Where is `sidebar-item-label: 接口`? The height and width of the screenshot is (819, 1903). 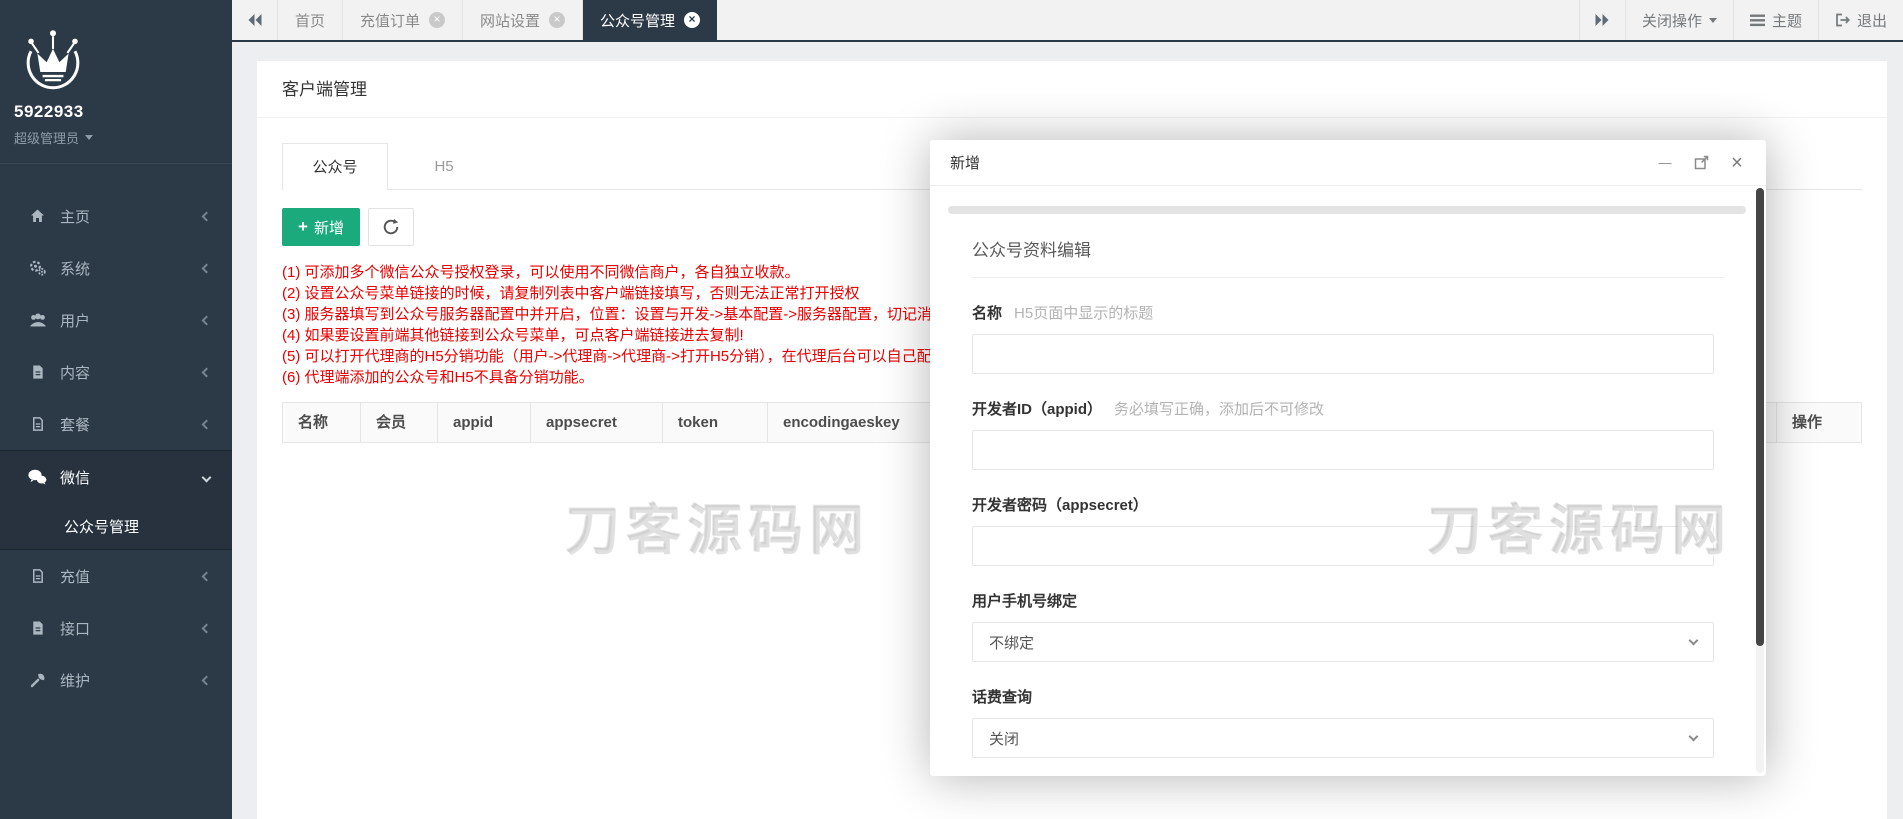
sidebar-item-label: 接口 is located at coordinates (75, 629).